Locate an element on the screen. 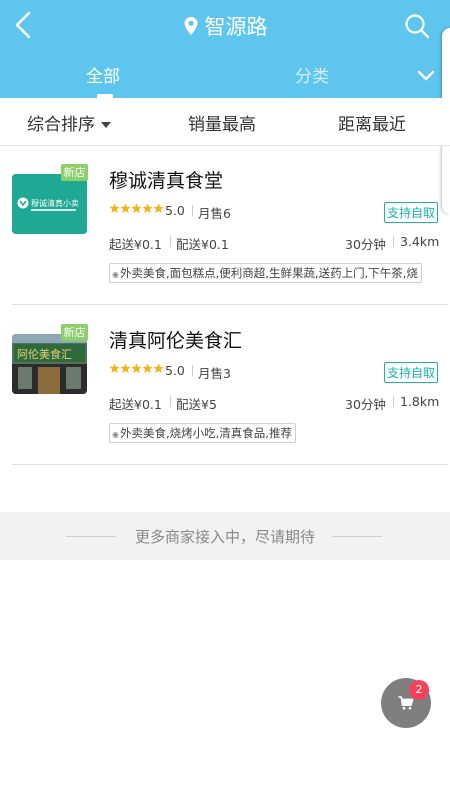  sort-bar: 综合排序 销量最高 距离最近 is located at coordinates (225, 122).